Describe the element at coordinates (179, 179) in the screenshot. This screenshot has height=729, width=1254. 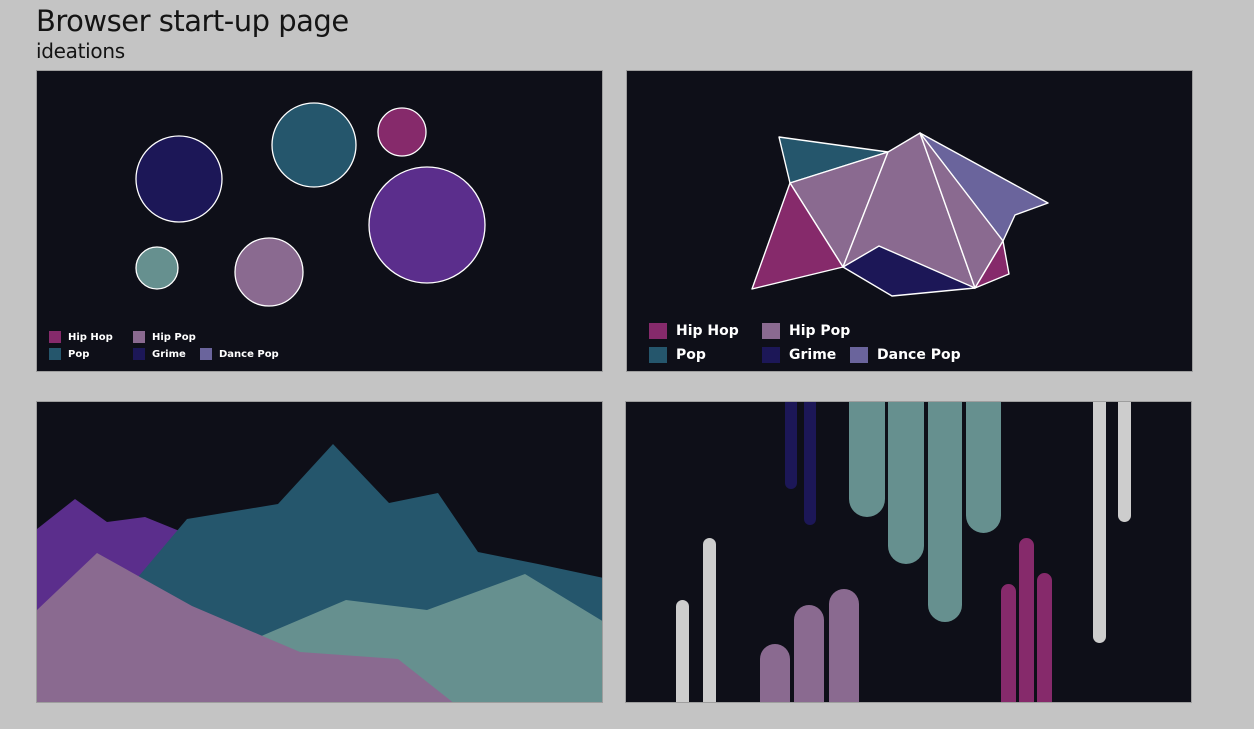
I see `bubble-grime` at that location.